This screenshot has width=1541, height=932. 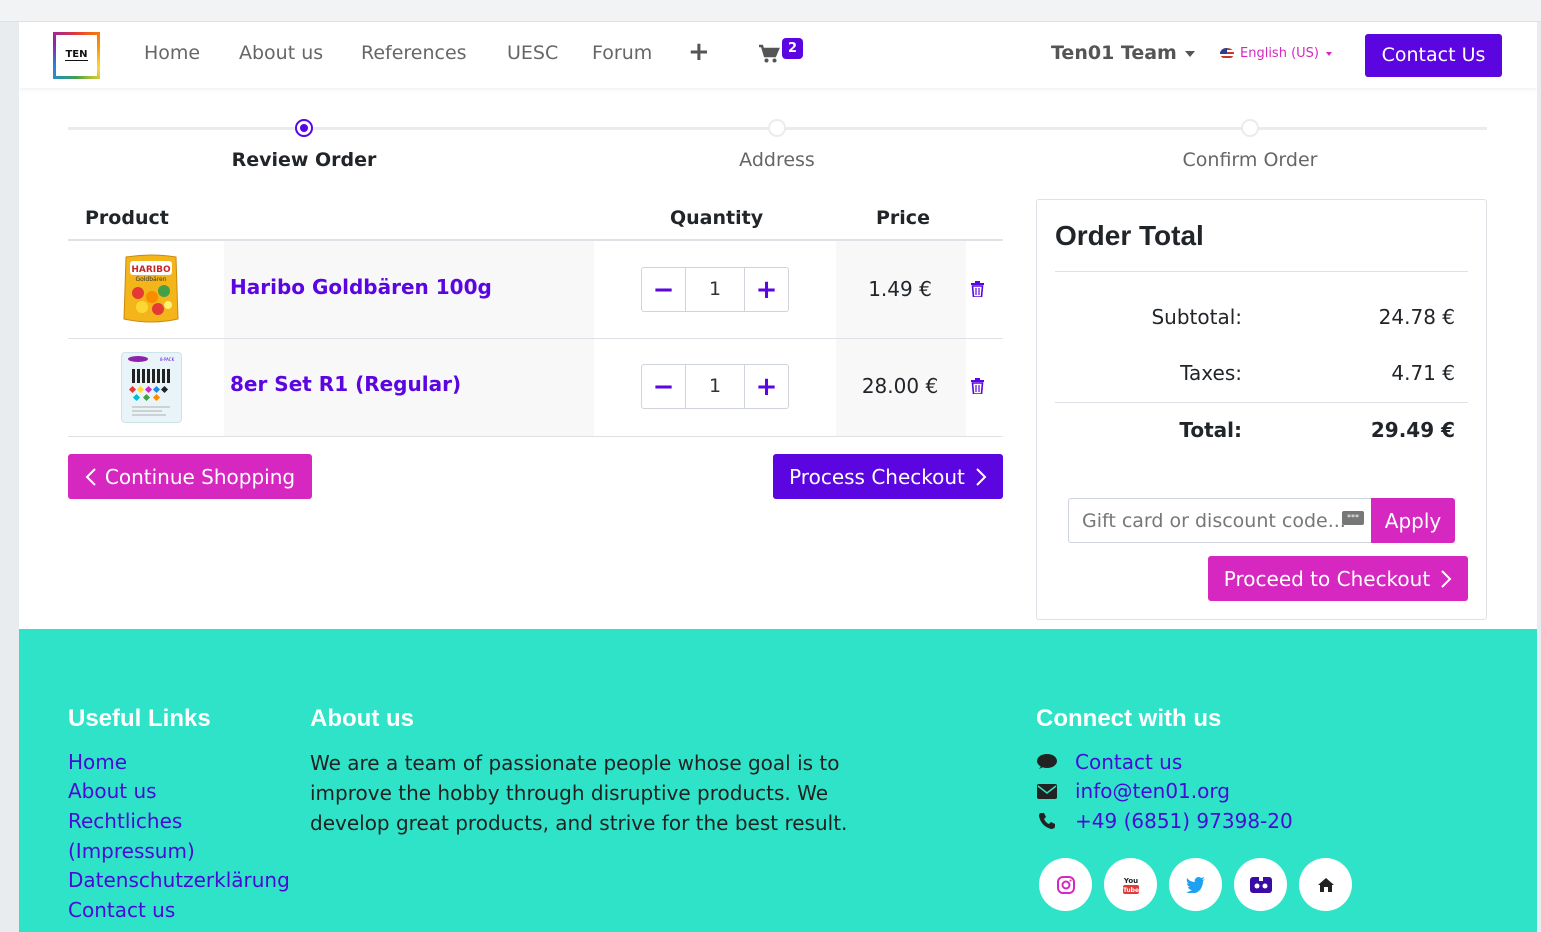 What do you see at coordinates (1065, 884) in the screenshot?
I see `instagram-icon` at bounding box center [1065, 884].